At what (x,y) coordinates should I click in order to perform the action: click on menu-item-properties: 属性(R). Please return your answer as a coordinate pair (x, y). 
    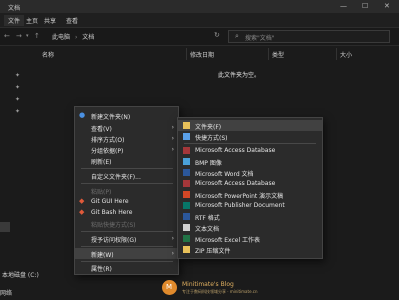
    Looking at the image, I should click on (126, 267).